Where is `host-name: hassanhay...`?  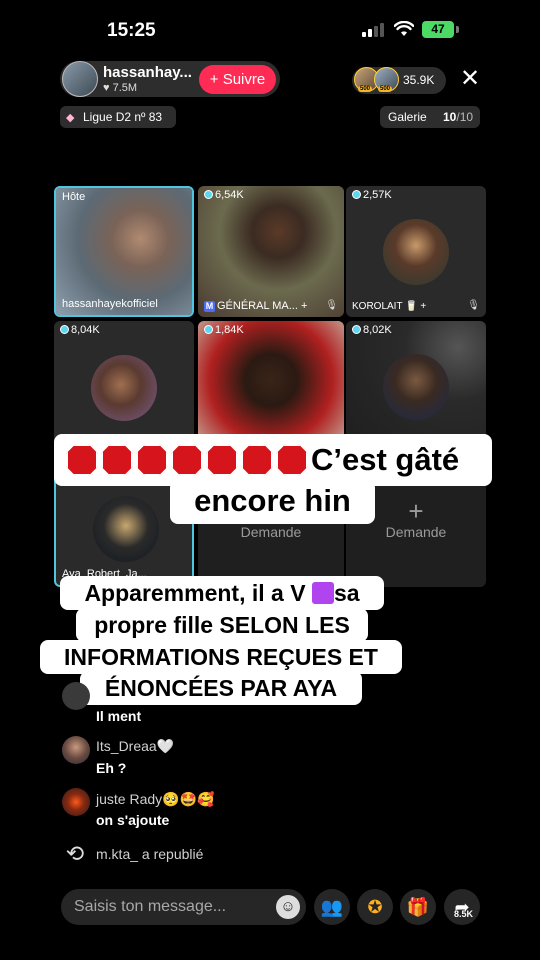
host-name: hassanhay... is located at coordinates (147, 72).